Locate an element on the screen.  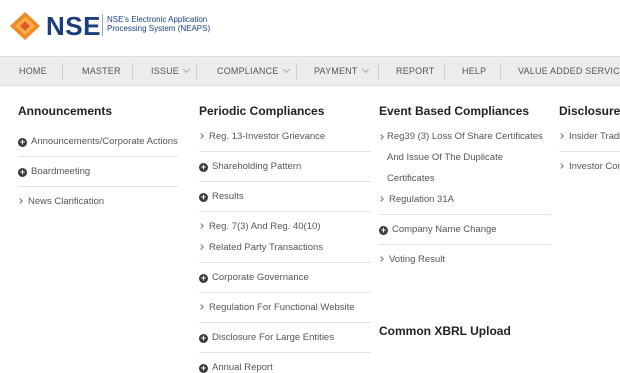
menu-item-announcements-corporate-actions: + Announcements/Corporate Actions is located at coordinates (98, 142).